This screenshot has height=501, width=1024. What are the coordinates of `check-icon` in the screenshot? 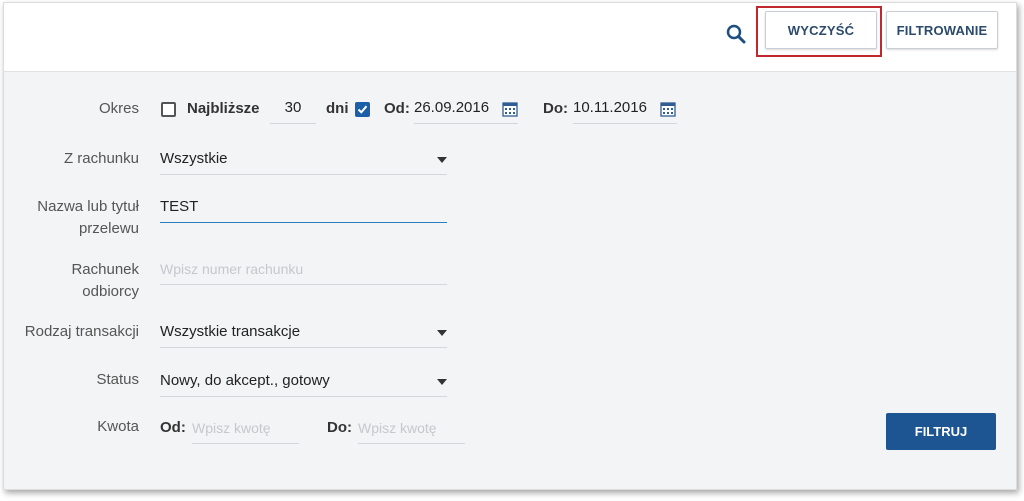 It's located at (362, 109).